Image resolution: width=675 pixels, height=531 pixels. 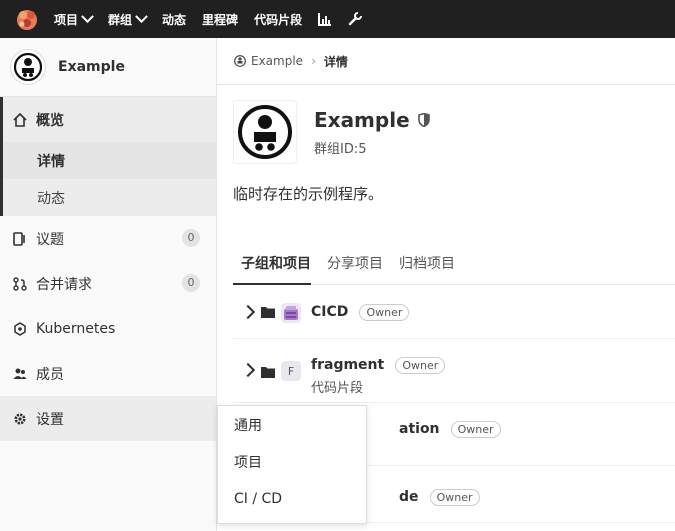 I want to click on breadcrumb-root: Example, so click(x=277, y=61).